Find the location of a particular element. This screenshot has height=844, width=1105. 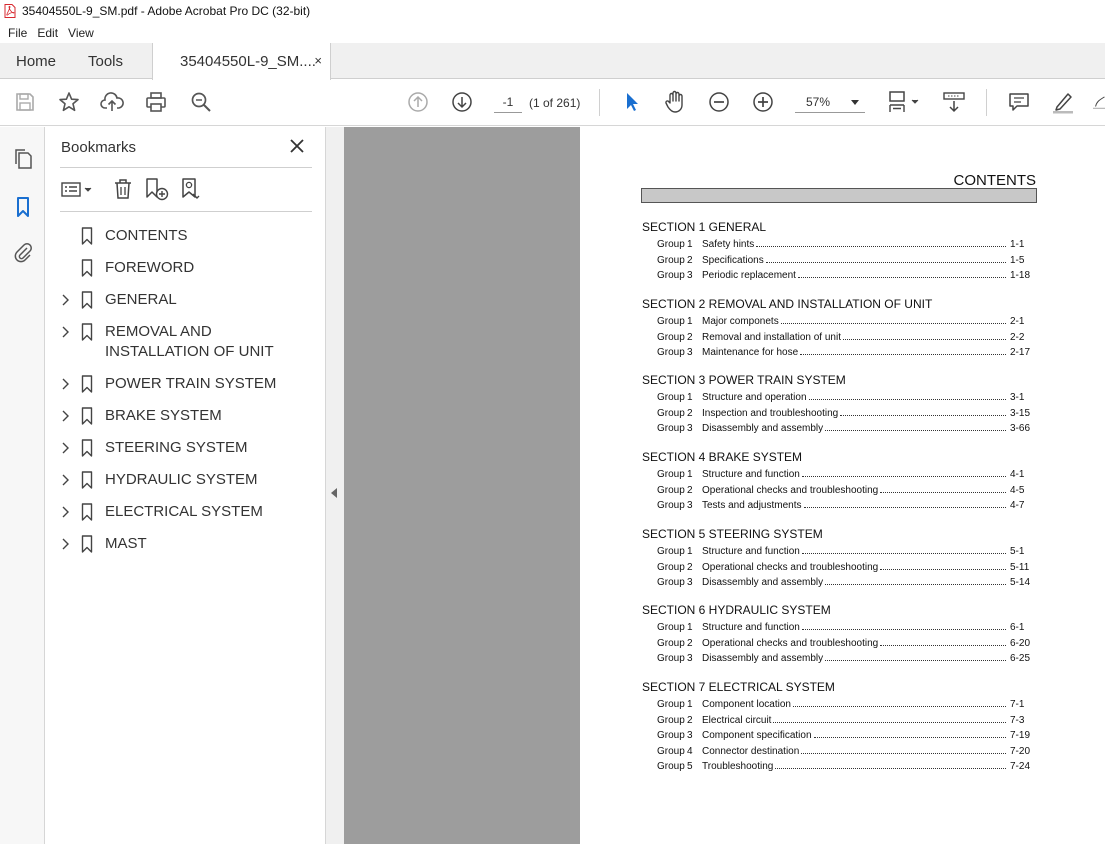

panel-collapse-handle is located at coordinates (335, 485).